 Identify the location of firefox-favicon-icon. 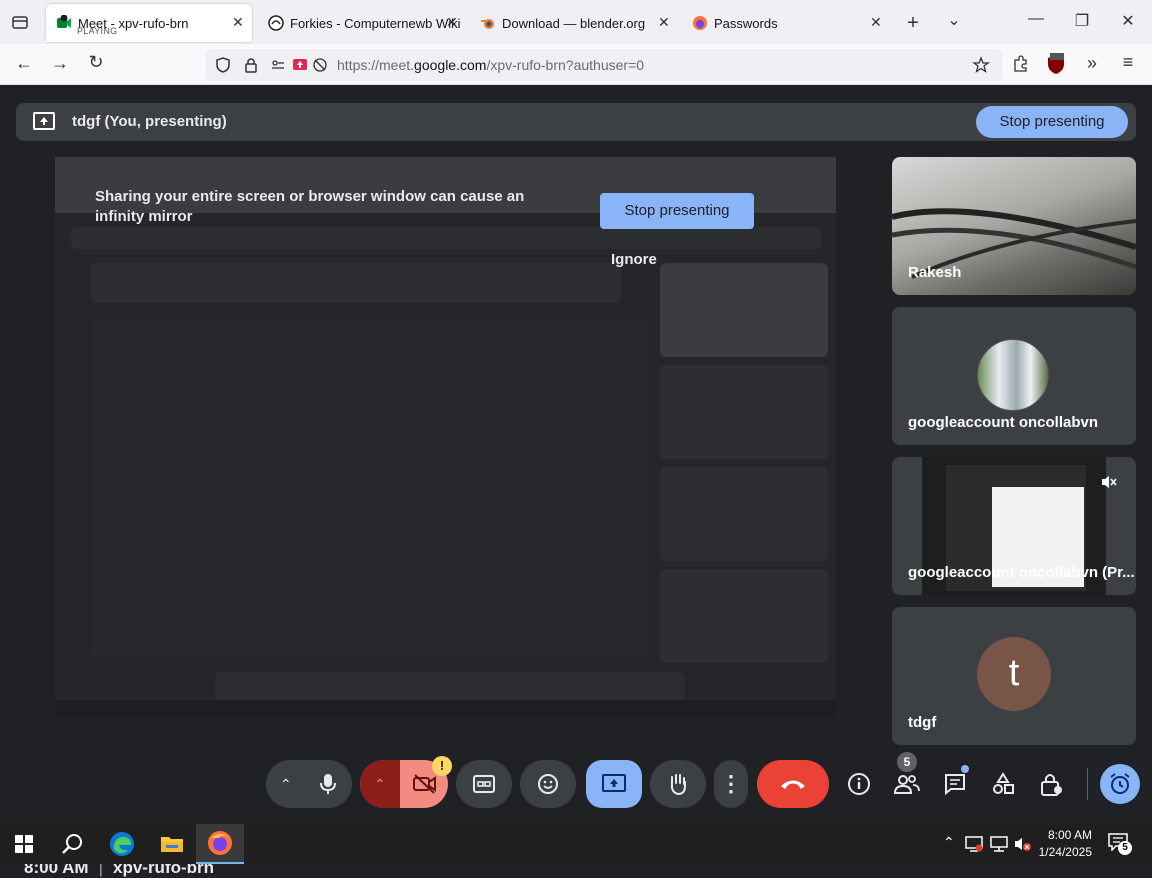
(700, 23).